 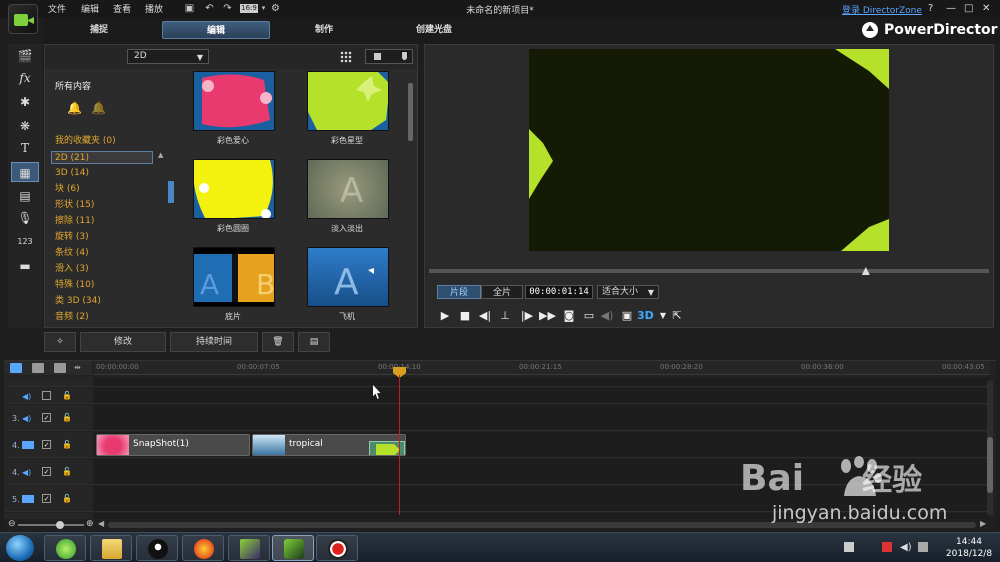 I want to click on thumbnail-size-slider, so click(x=389, y=56).